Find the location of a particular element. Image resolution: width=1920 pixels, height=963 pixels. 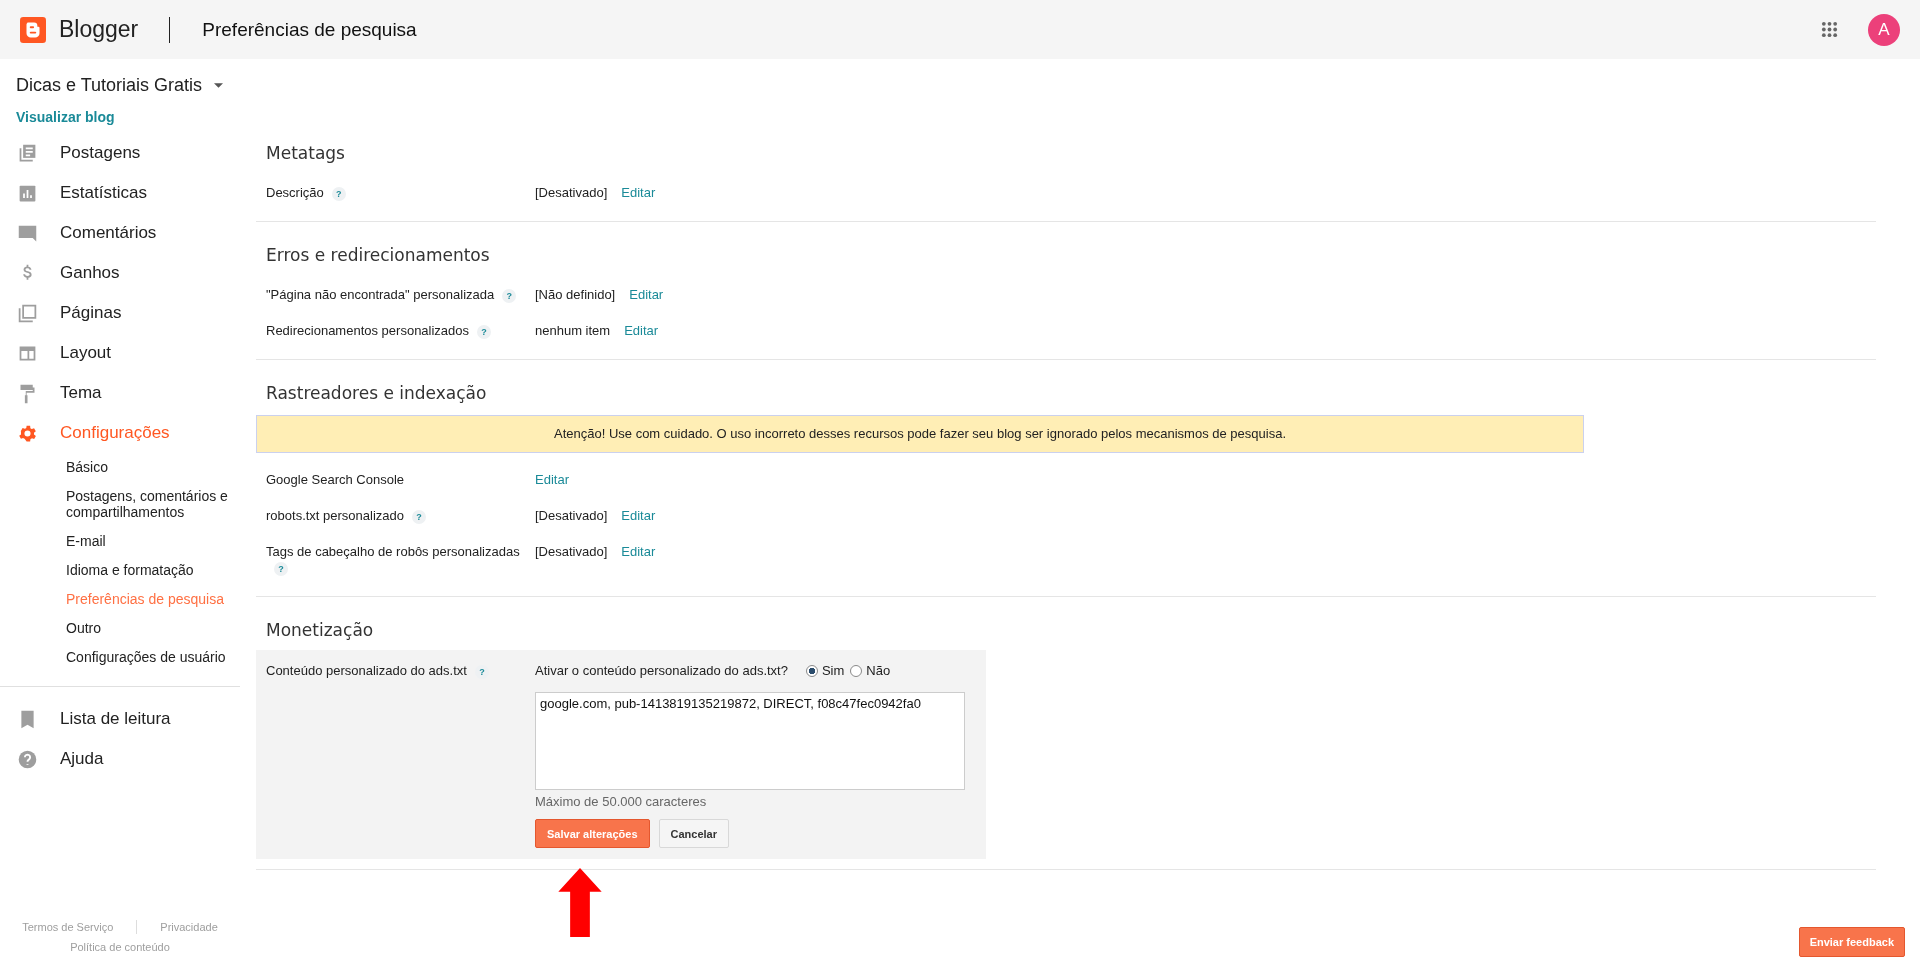

setting-label: robots.txt personalizado ? is located at coordinates (346, 516).